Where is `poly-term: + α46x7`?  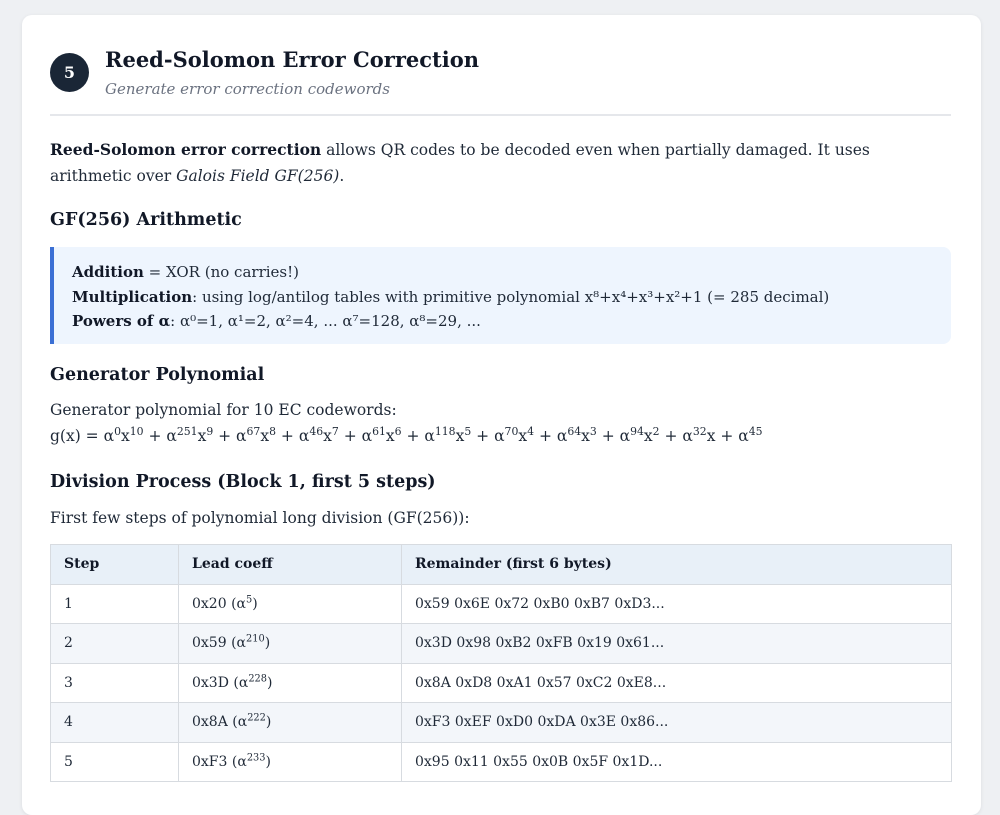 poly-term: + α46x7 is located at coordinates (307, 434).